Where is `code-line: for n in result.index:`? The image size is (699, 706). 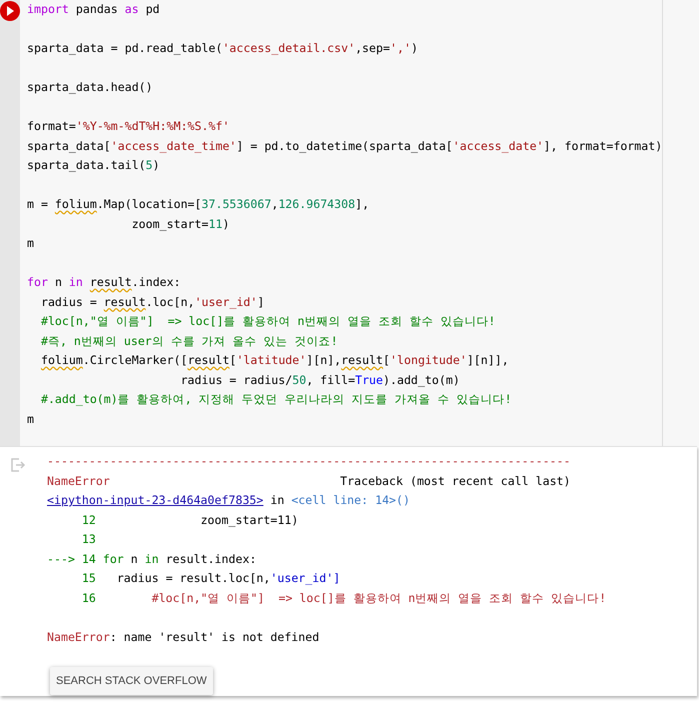 code-line: for n in result.index: is located at coordinates (104, 282).